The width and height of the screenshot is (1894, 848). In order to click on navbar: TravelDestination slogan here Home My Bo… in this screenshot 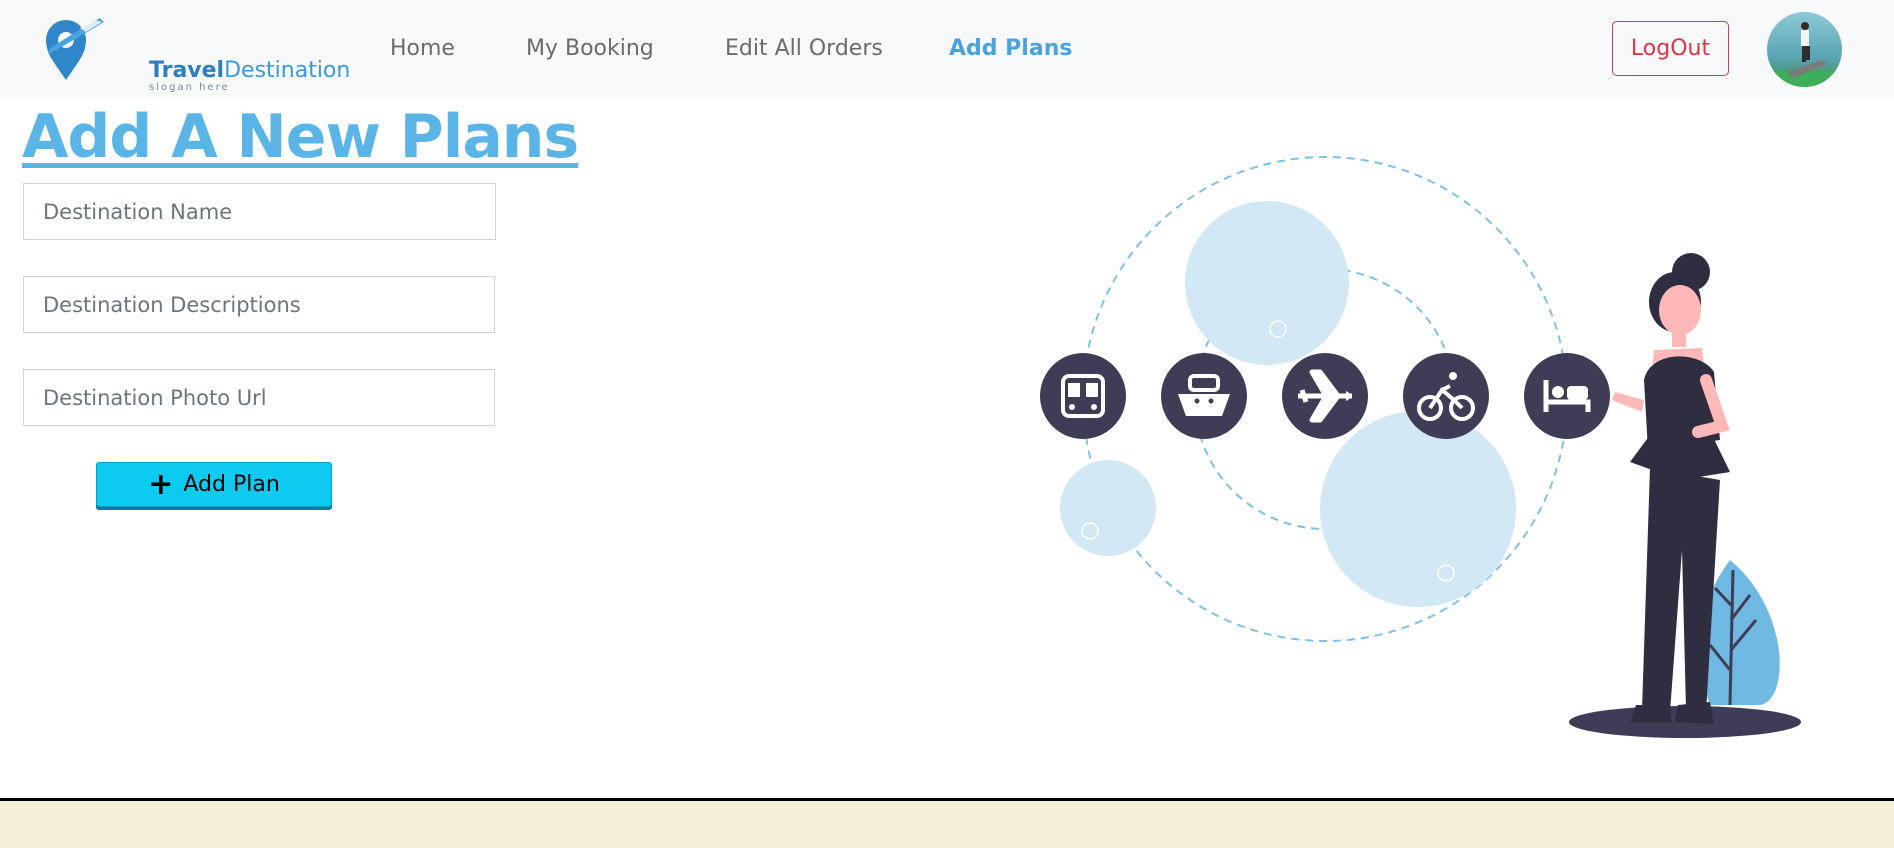, I will do `click(947, 49)`.